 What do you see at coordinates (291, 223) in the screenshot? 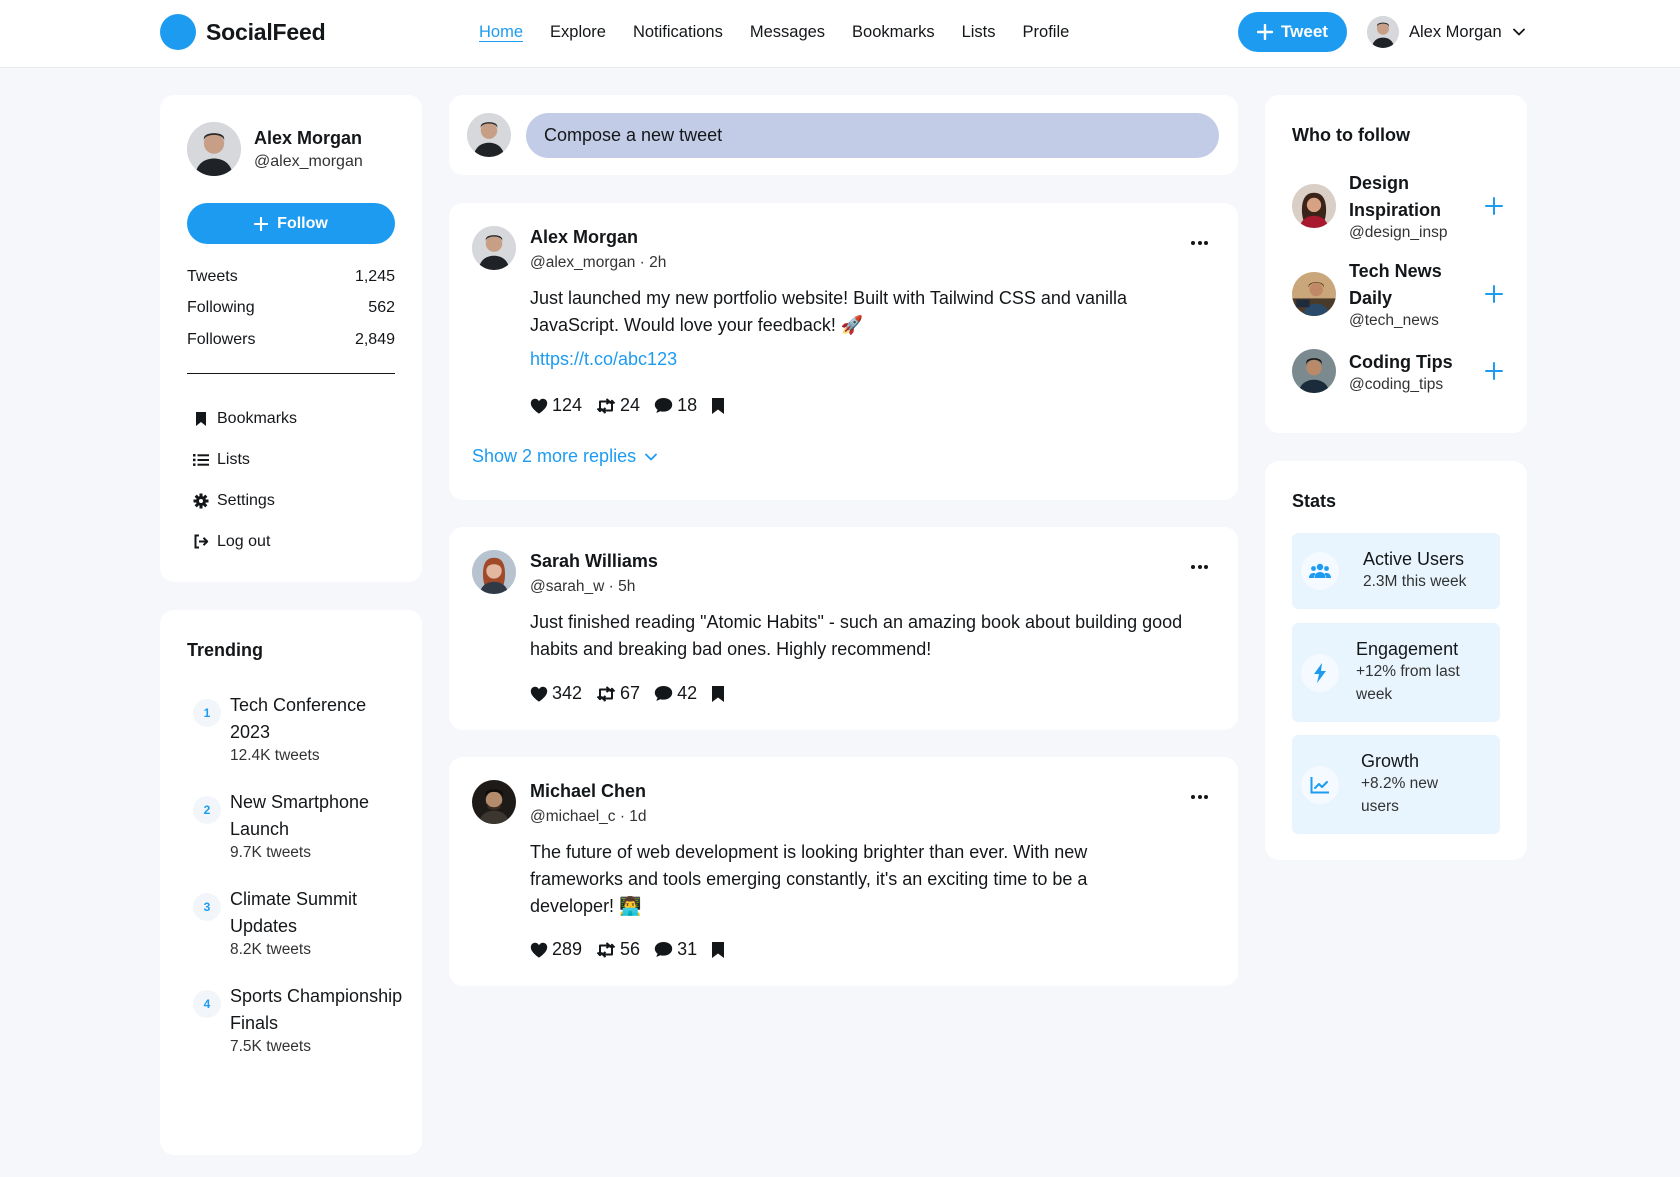
I see `follow-button: Follow` at bounding box center [291, 223].